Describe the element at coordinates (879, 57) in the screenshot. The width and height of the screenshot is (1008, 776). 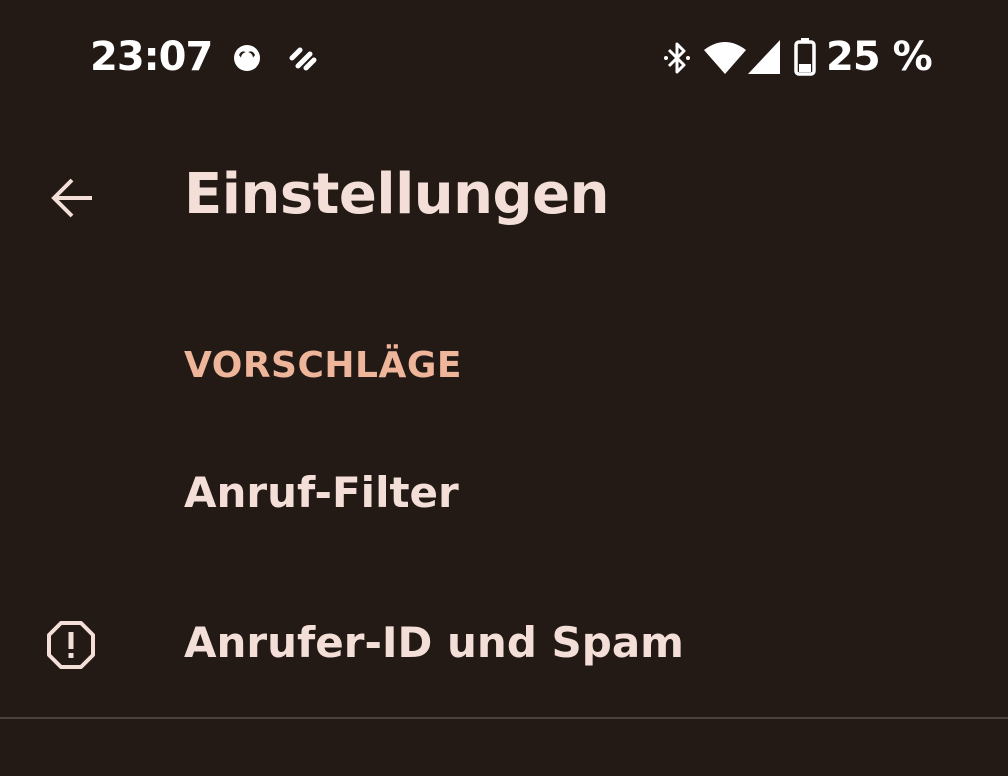
I see `battery-percentage: 25 %` at that location.